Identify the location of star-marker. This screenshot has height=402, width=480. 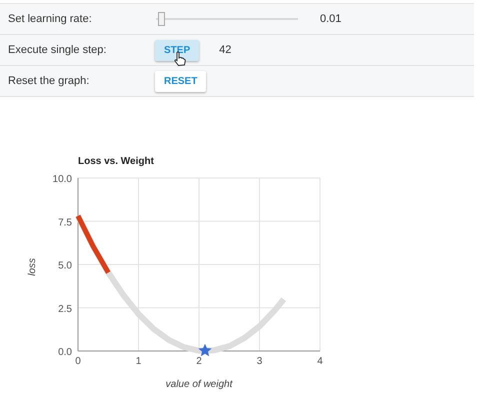
(205, 350).